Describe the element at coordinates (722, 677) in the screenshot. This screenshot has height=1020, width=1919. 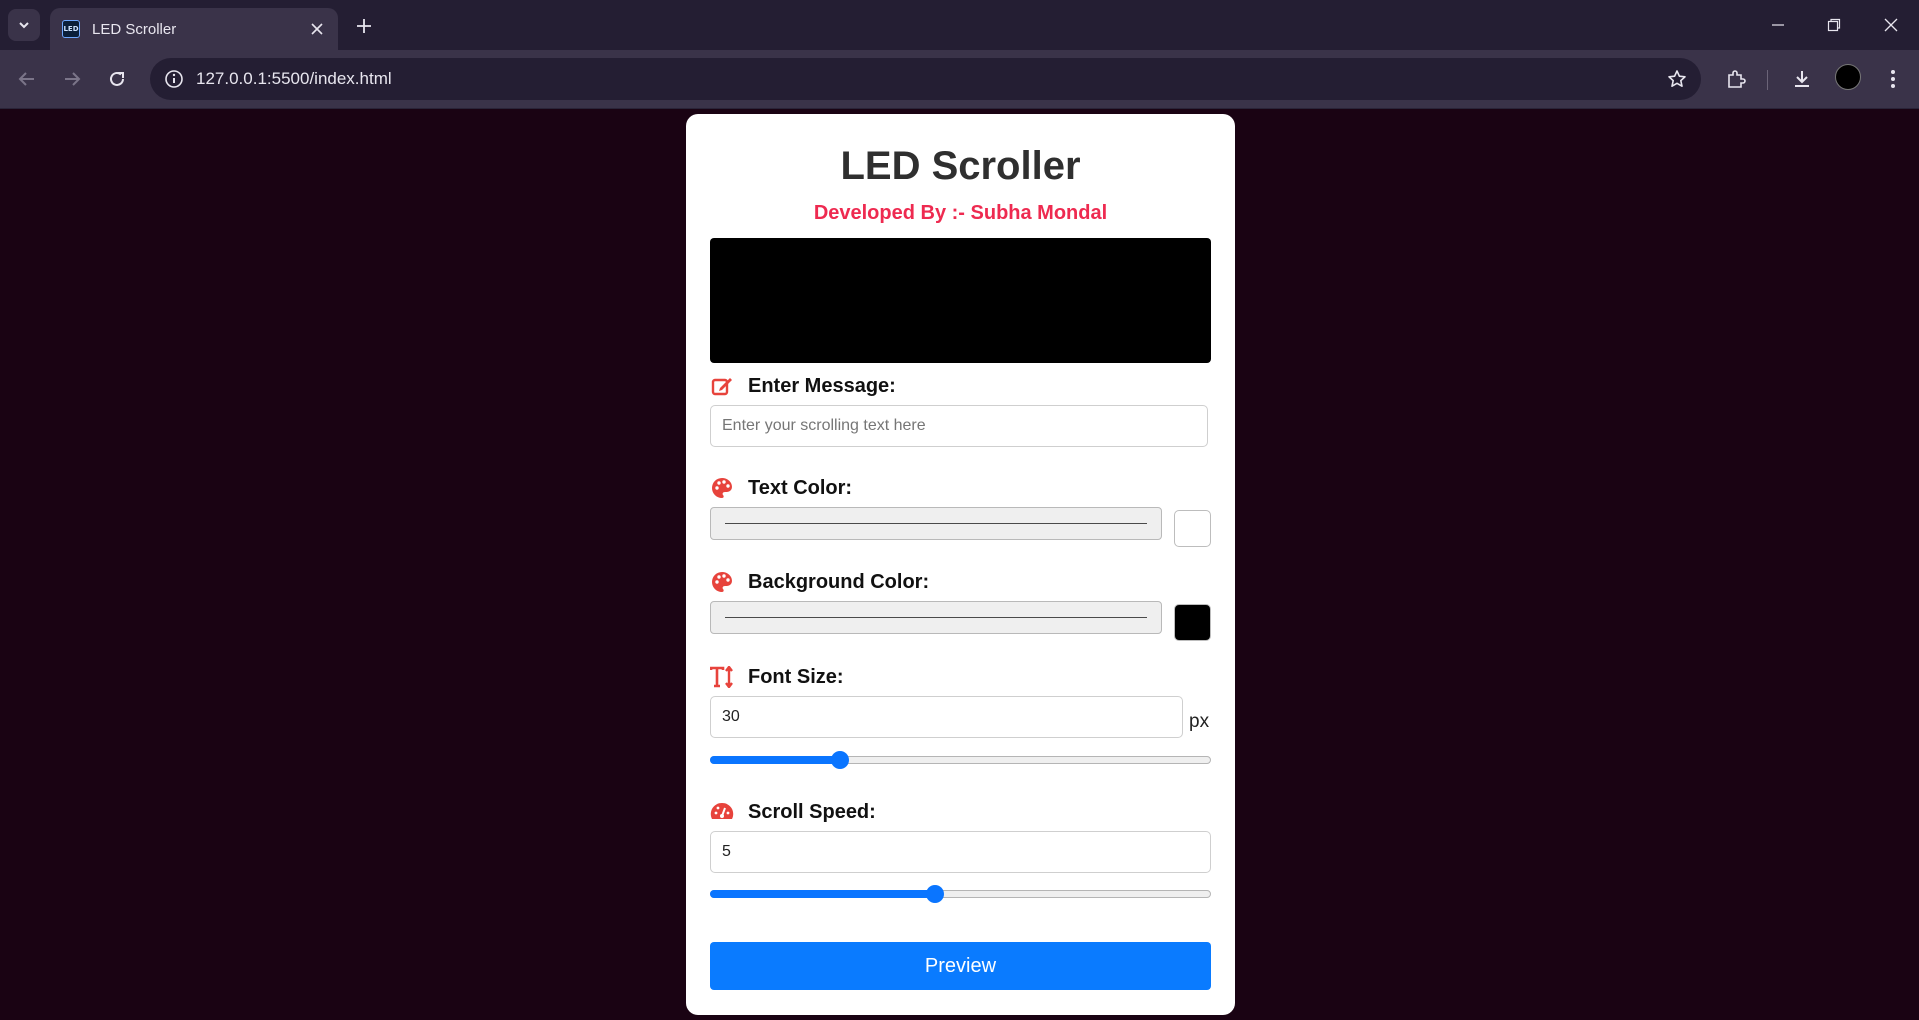
I see `text-height-icon` at that location.